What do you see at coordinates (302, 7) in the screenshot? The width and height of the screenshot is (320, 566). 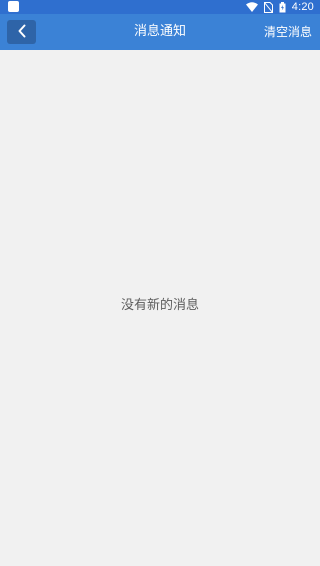 I see `status-time: 4:20` at bounding box center [302, 7].